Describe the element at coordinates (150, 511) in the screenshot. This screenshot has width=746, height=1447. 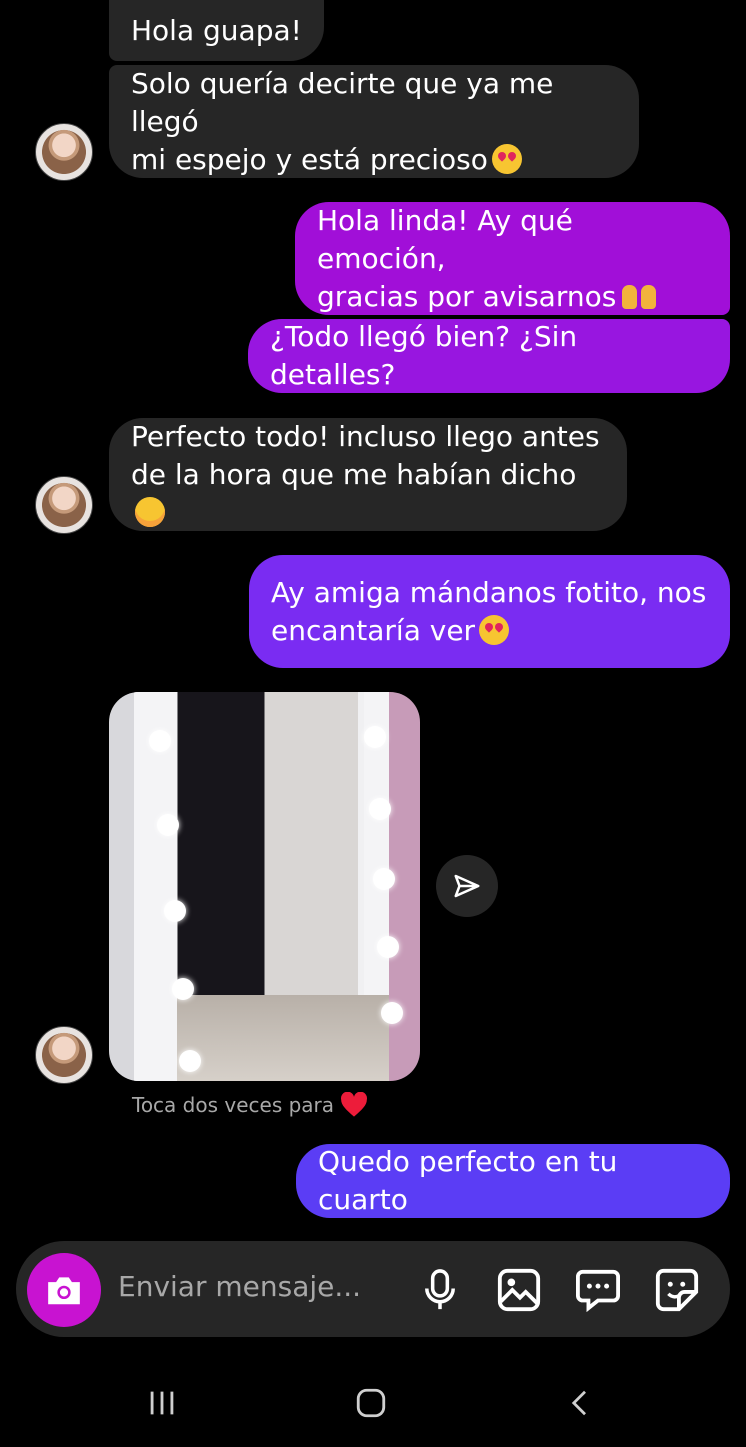
I see `smiling-hearts-emoji` at that location.